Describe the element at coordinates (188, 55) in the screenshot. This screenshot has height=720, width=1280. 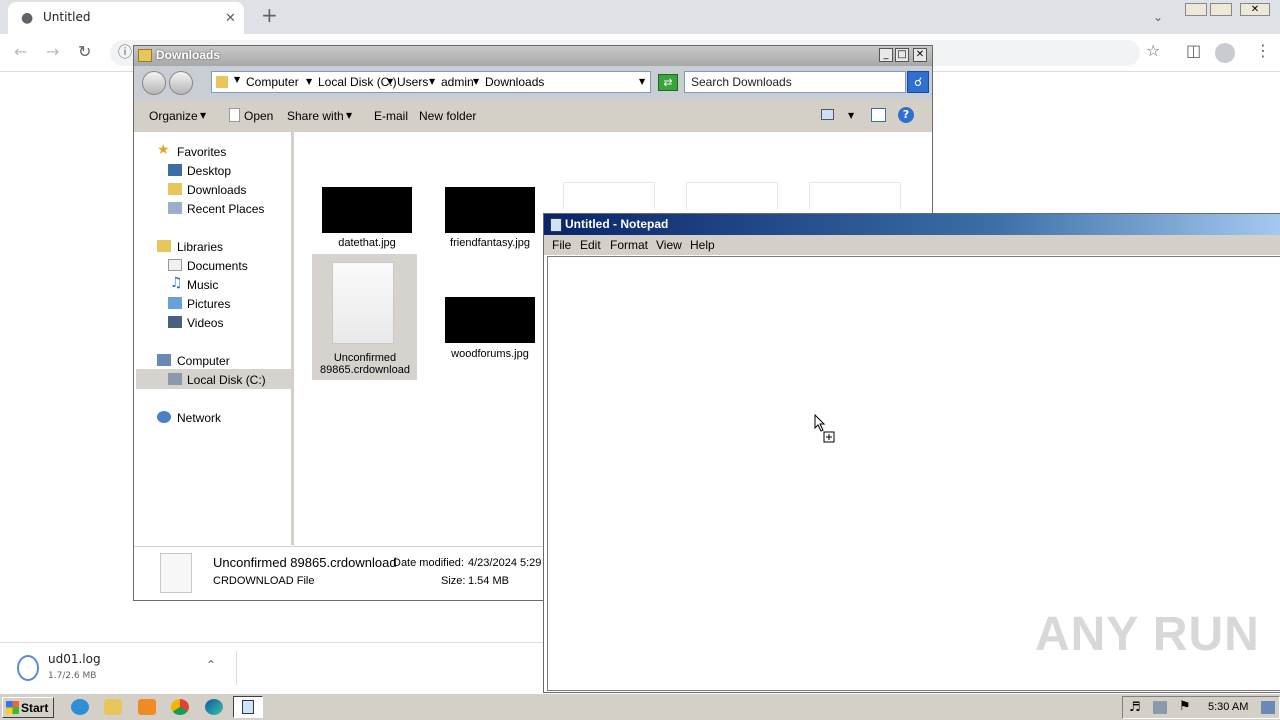
I see `explorer-title: Downloads` at that location.